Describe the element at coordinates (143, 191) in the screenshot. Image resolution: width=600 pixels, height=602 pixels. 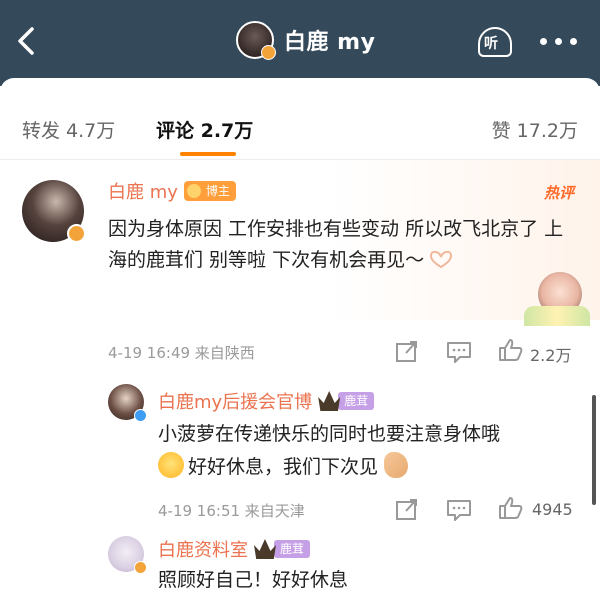
I see `author-name: 白鹿 my` at that location.